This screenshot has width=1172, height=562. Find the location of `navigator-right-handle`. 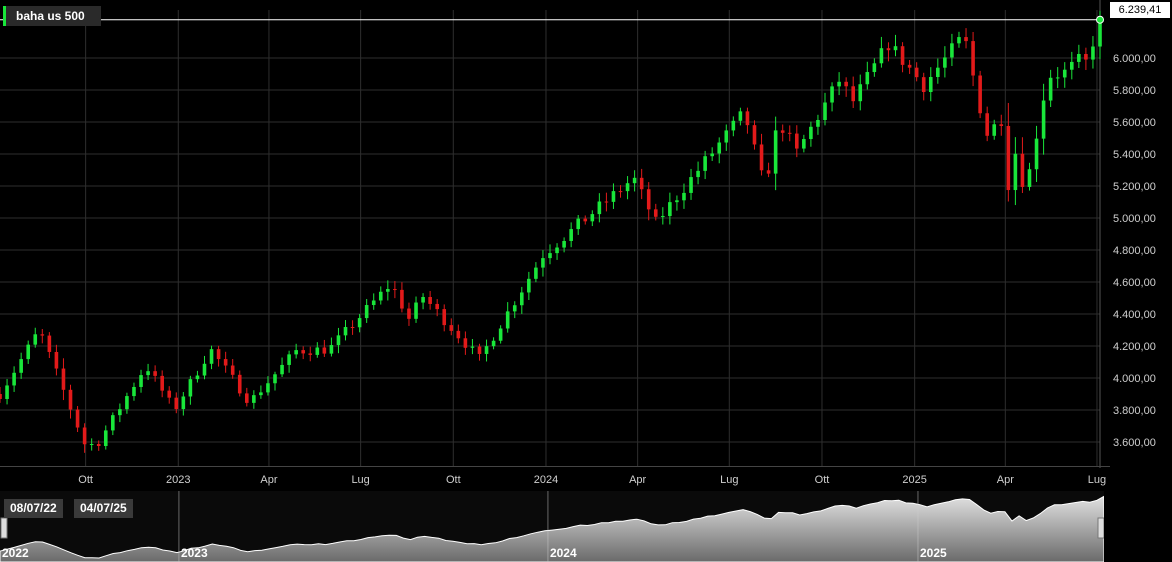

navigator-right-handle is located at coordinates (1101, 528).